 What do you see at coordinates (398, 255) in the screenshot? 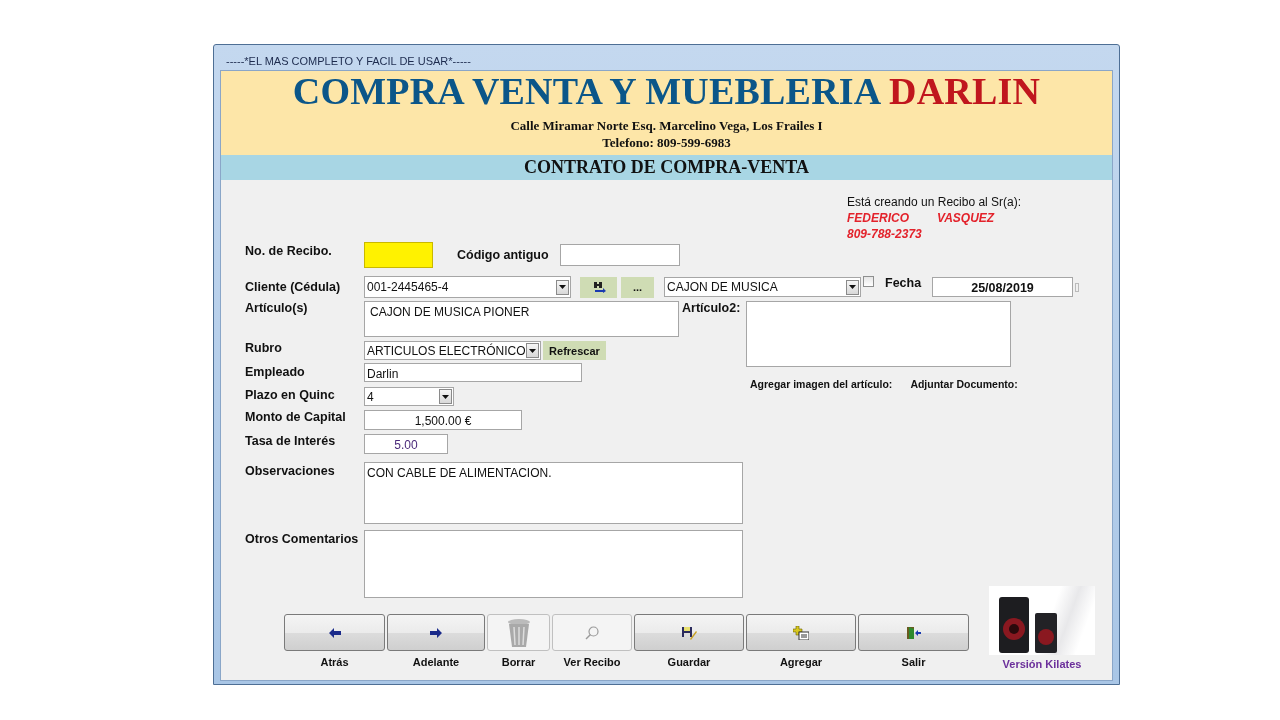
I see `receipt-number-field` at bounding box center [398, 255].